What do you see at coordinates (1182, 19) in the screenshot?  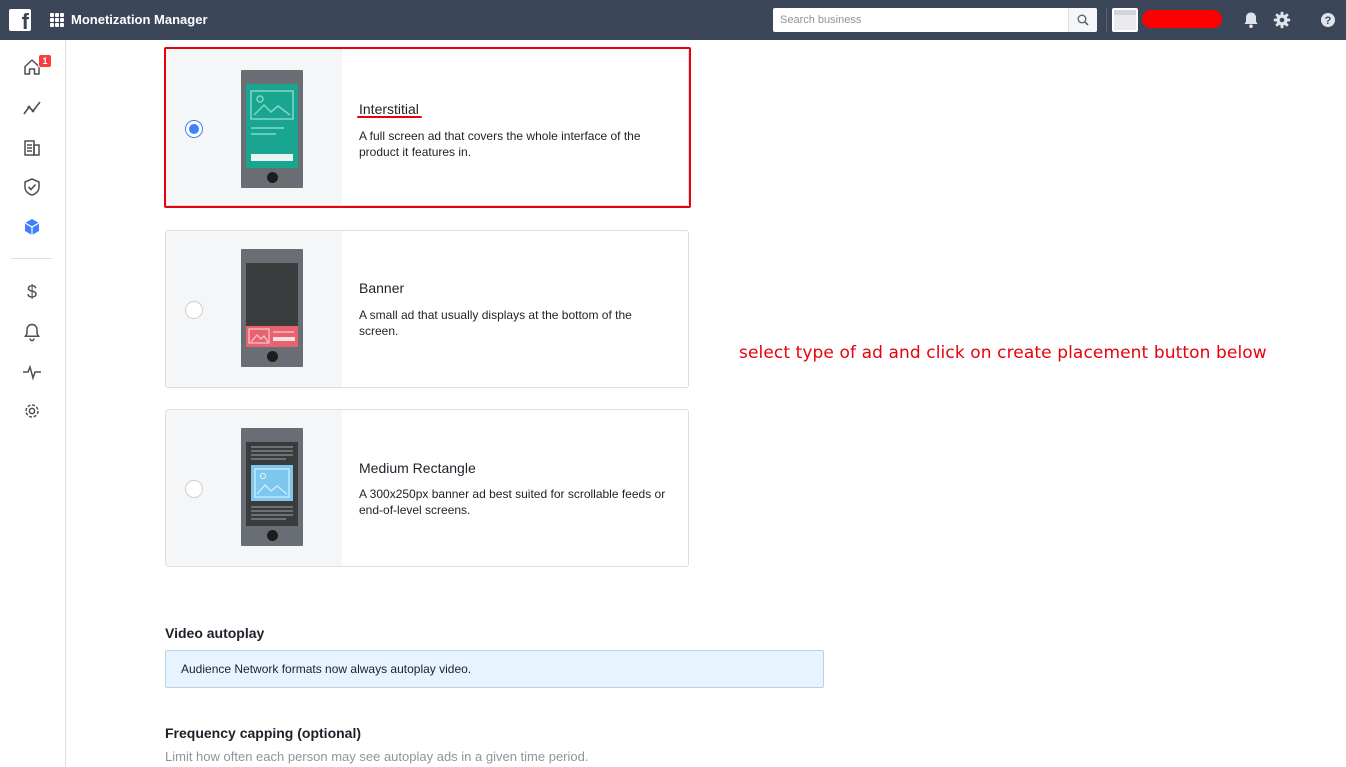 I see `redacted-account-name` at bounding box center [1182, 19].